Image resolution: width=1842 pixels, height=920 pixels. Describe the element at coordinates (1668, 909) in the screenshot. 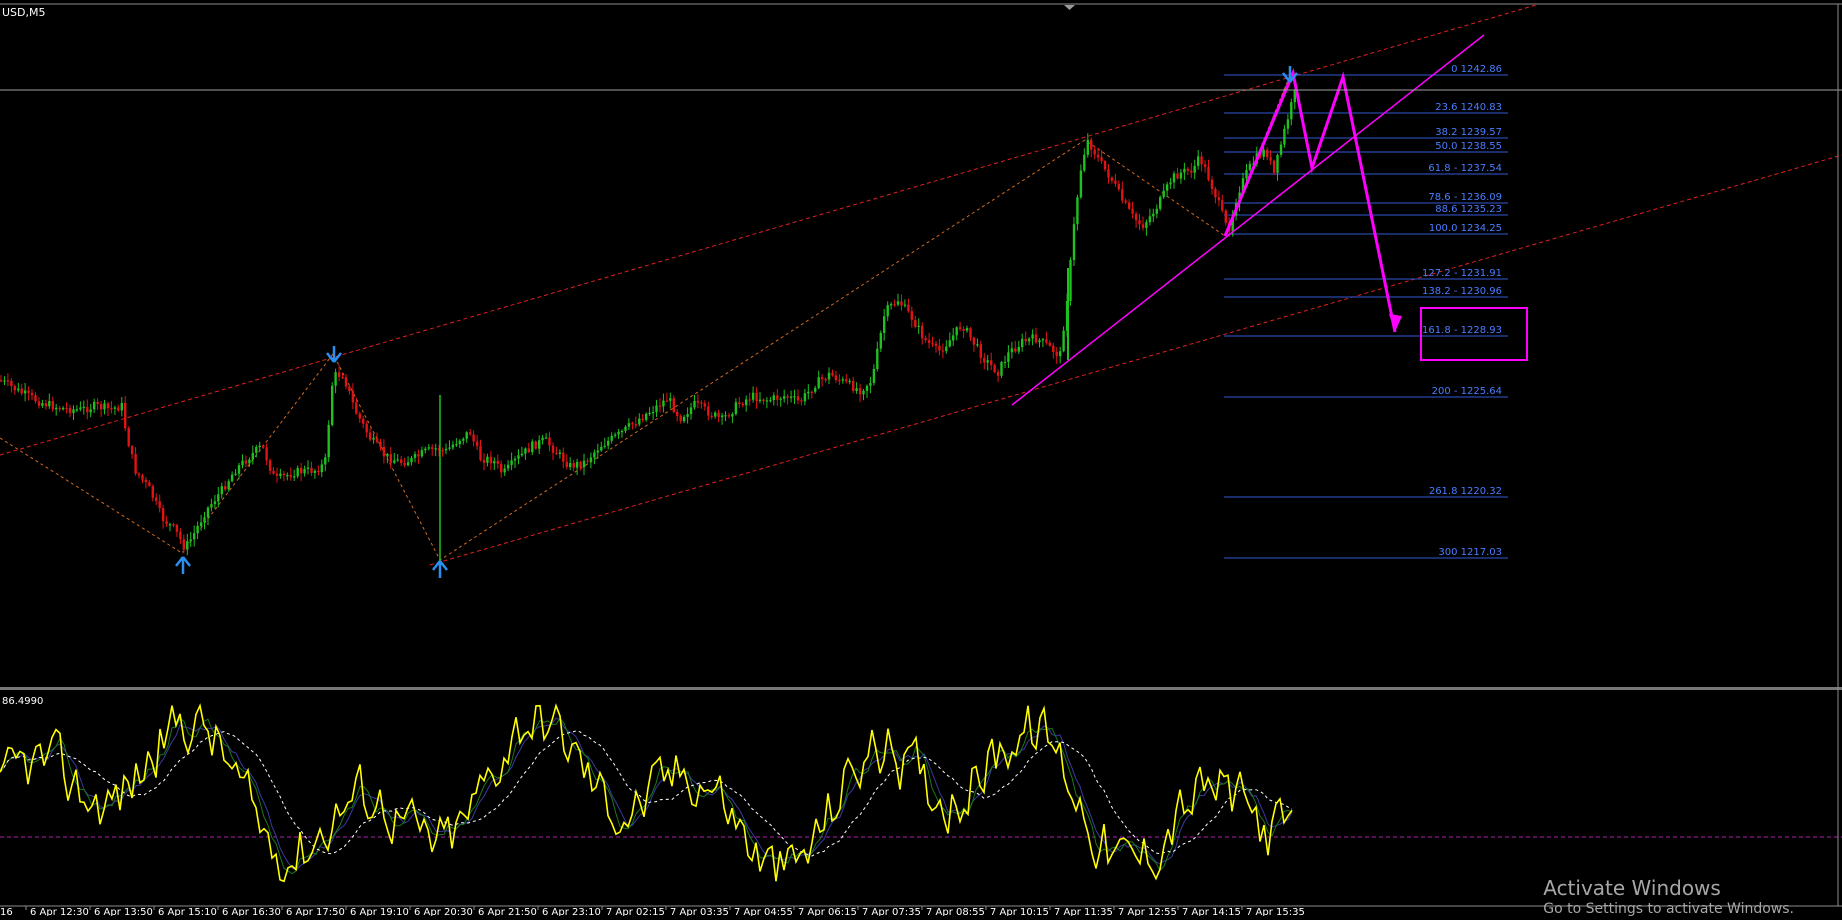

I see `watermark-line-2: Go to Settings to activate Windows.` at that location.